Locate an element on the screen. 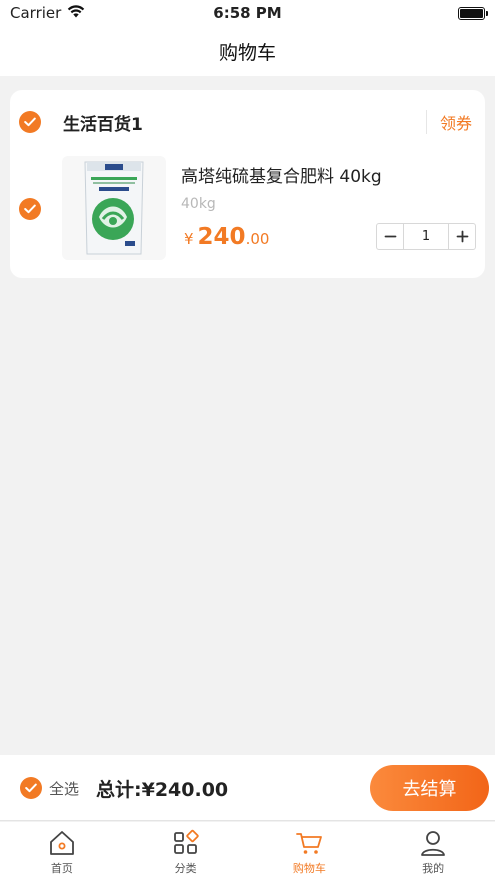 The image size is (495, 881). checkout-button: 去结算 is located at coordinates (429, 788).